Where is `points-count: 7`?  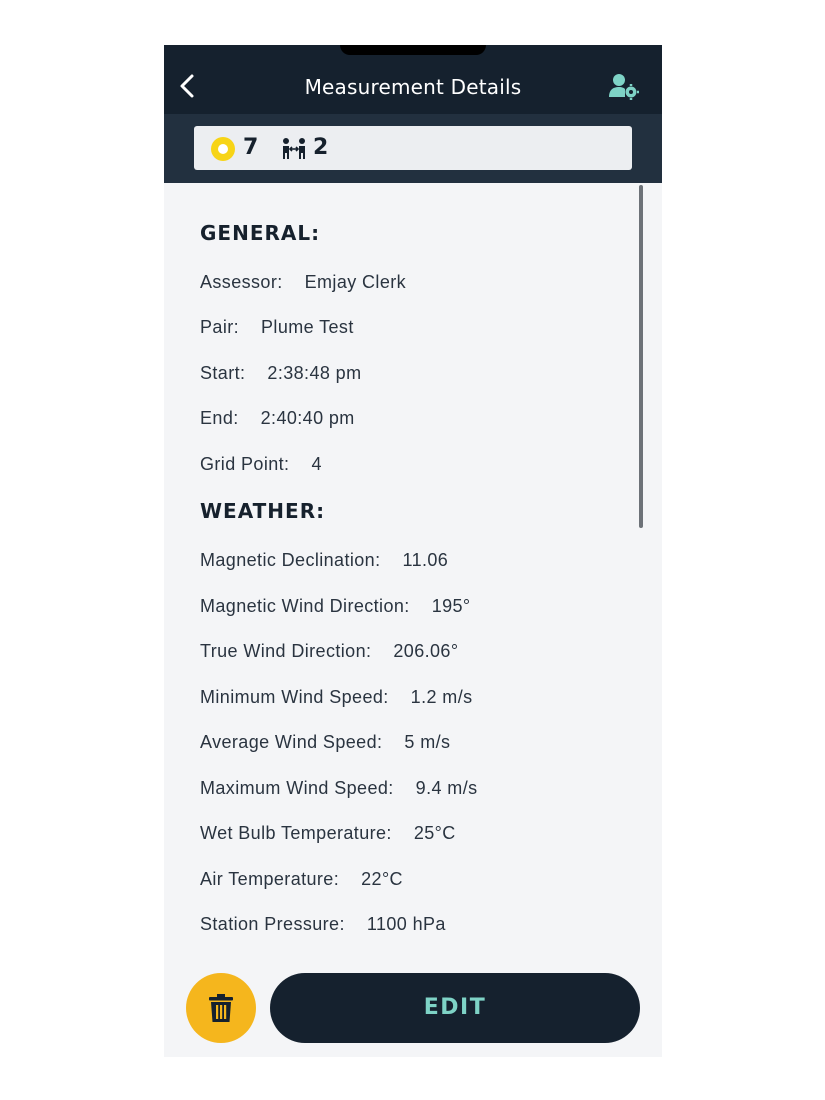 points-count: 7 is located at coordinates (251, 147).